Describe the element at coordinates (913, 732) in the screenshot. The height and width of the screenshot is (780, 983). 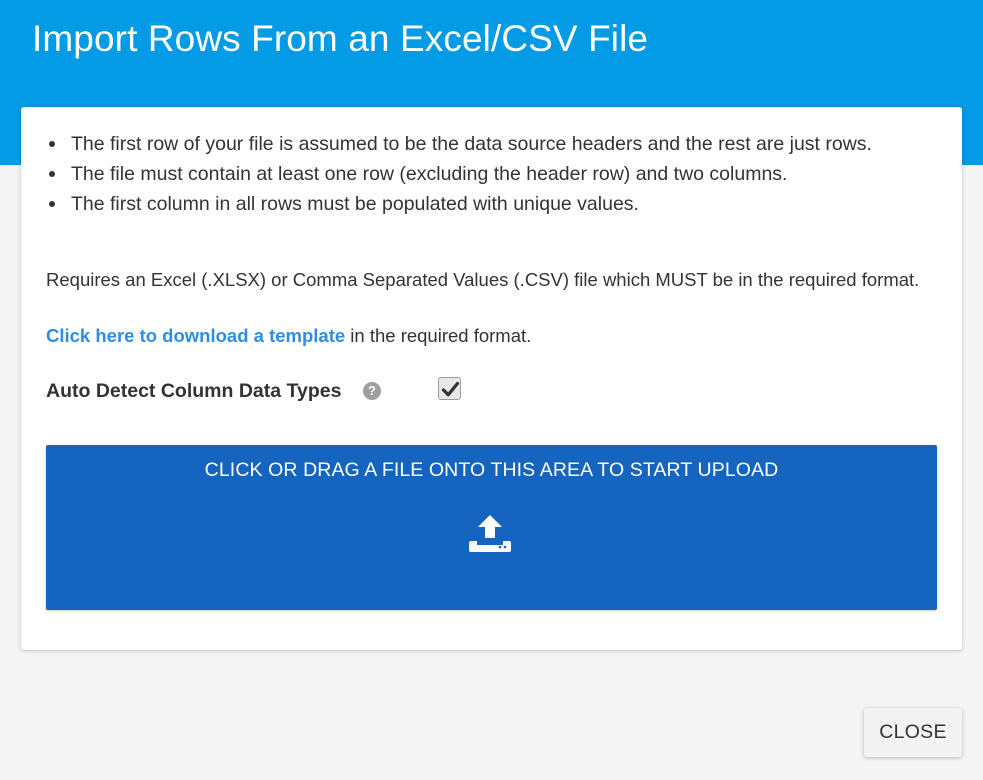
I see `close-button: CLOSE` at that location.